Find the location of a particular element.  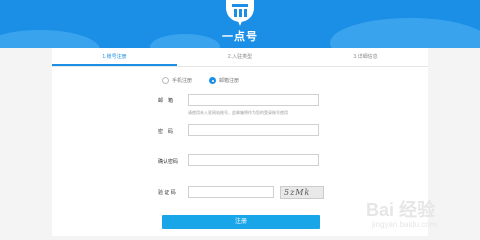

brand-logo-icon is located at coordinates (240, 13).